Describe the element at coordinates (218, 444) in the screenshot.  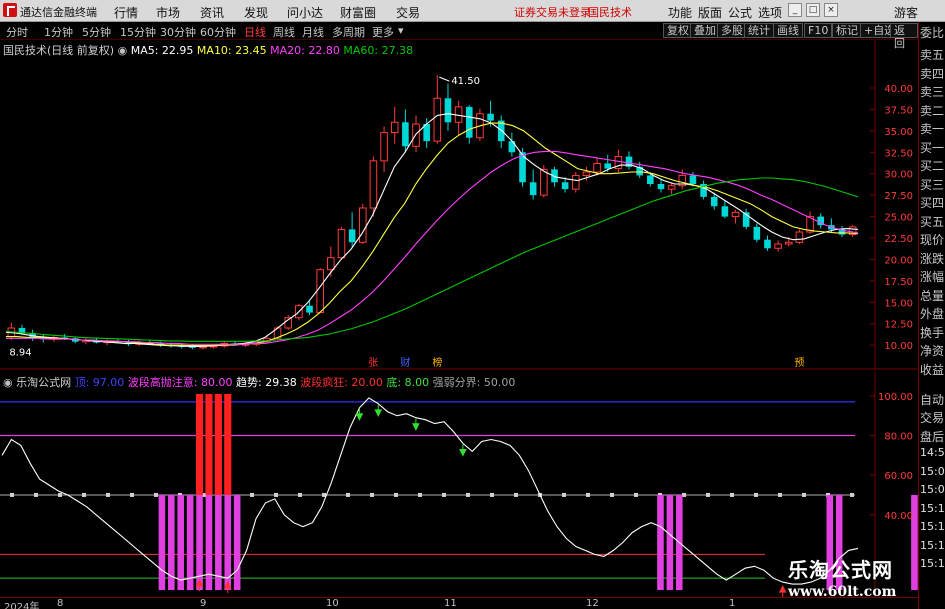
I see `red-signal-bar` at that location.